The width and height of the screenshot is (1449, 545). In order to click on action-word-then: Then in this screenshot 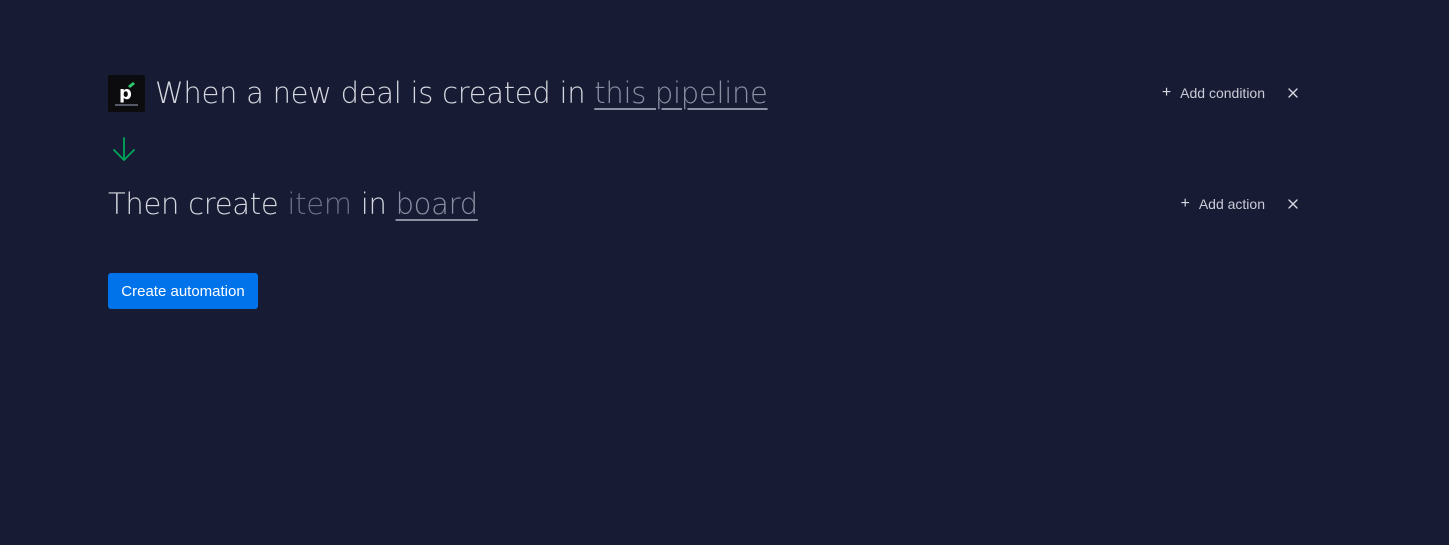, I will do `click(144, 204)`.